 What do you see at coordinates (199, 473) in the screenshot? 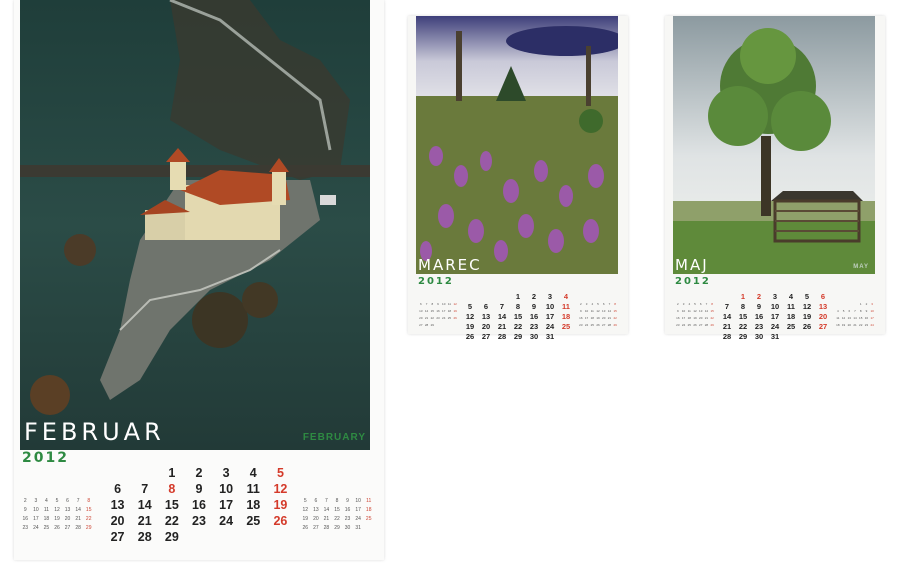
I see `day-cell: 2` at bounding box center [199, 473].